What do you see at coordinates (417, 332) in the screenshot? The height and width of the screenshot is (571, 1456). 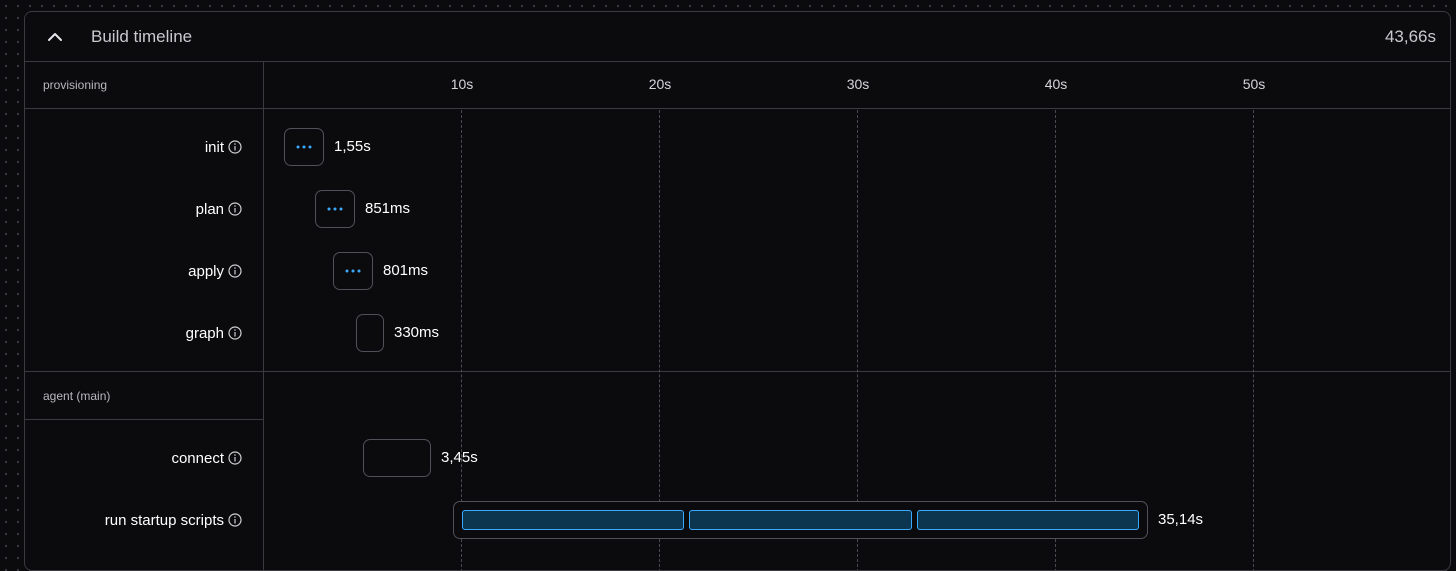 I see `duration-graph: 330ms` at bounding box center [417, 332].